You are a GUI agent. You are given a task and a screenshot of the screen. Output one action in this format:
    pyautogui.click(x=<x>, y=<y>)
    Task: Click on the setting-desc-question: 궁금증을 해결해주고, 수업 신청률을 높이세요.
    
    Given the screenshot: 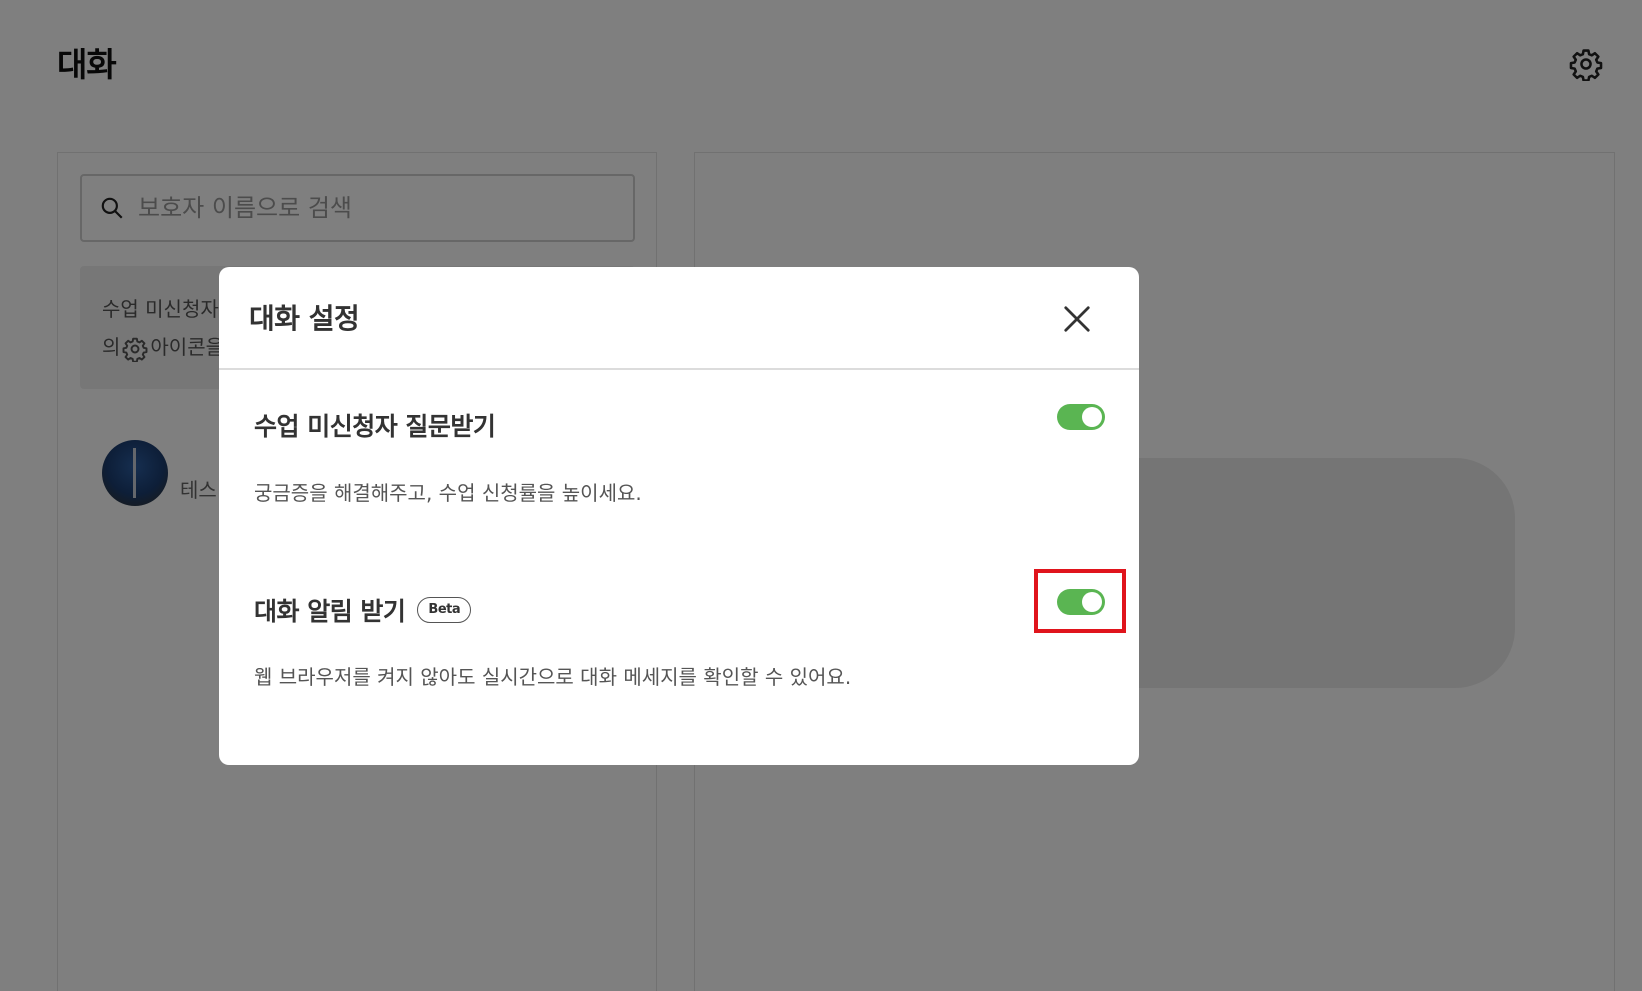 What is the action you would take?
    pyautogui.click(x=448, y=493)
    